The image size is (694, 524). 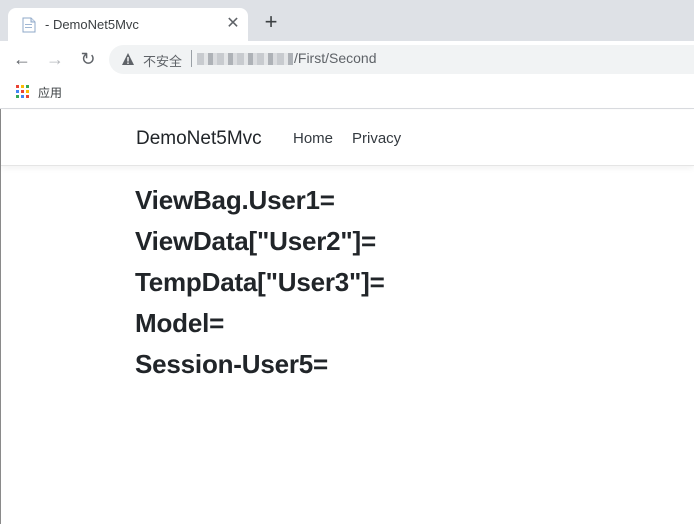 What do you see at coordinates (23, 92) in the screenshot?
I see `apps-grid-icon` at bounding box center [23, 92].